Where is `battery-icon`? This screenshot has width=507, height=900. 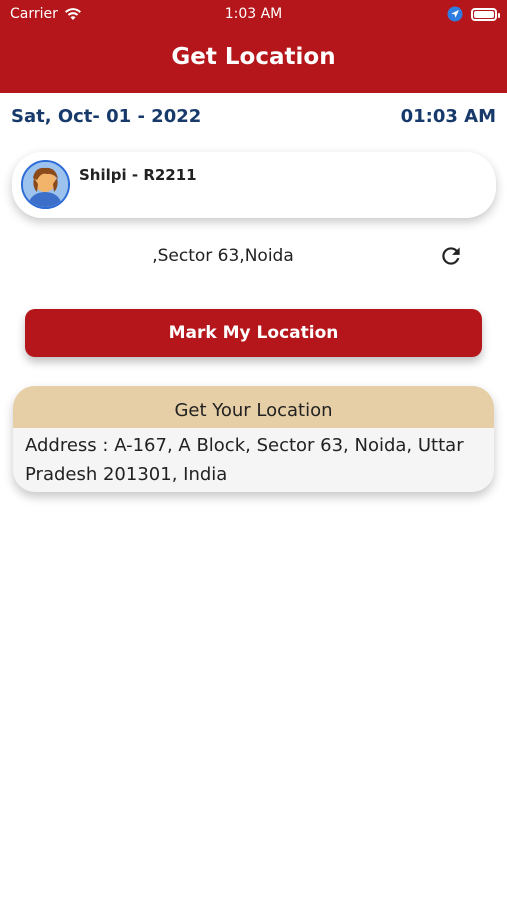 battery-icon is located at coordinates (485, 14).